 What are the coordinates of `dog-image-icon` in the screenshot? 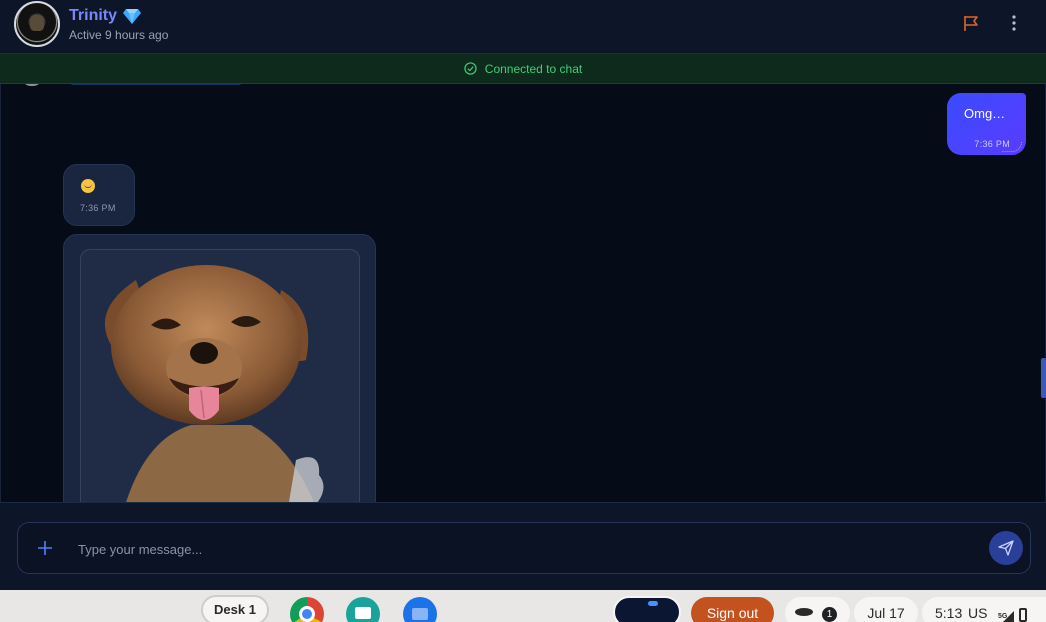 It's located at (214, 383).